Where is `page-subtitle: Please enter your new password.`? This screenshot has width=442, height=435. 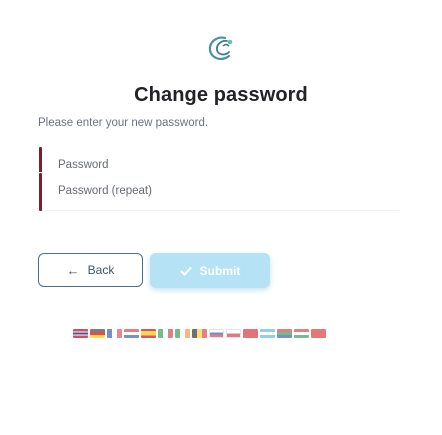 page-subtitle: Please enter your new password. is located at coordinates (123, 123).